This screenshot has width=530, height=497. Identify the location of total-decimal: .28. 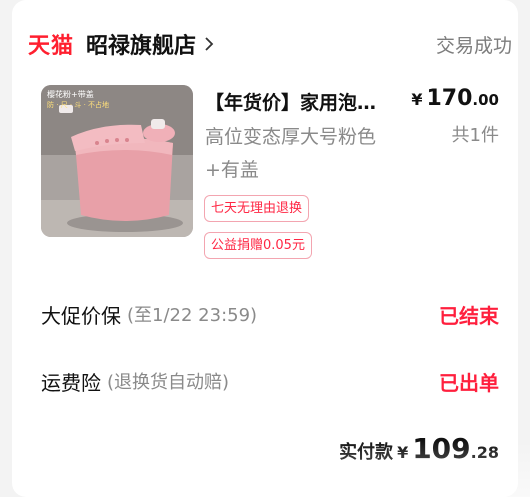
(484, 452).